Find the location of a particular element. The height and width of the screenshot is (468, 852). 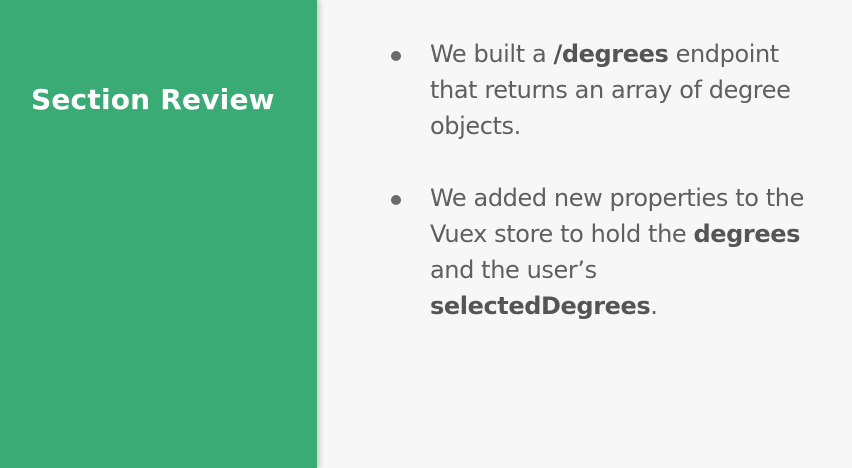

bullet-text-segment: endpoint is located at coordinates (724, 54).